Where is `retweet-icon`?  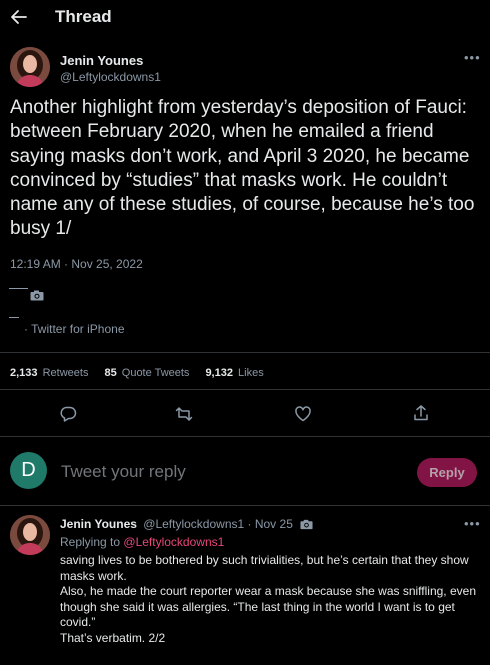 retweet-icon is located at coordinates (184, 414).